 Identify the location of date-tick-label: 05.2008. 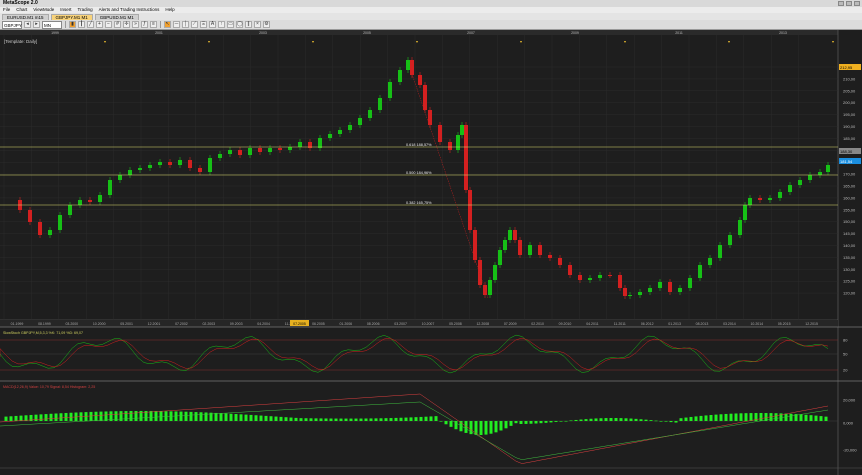
(455, 324).